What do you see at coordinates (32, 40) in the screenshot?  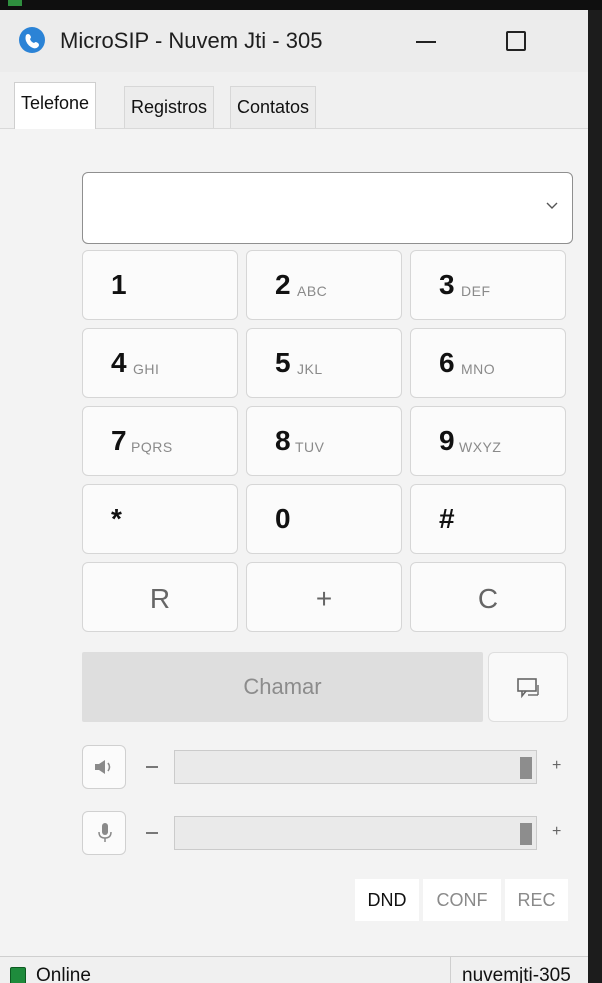 I see `microsip-logo-icon` at bounding box center [32, 40].